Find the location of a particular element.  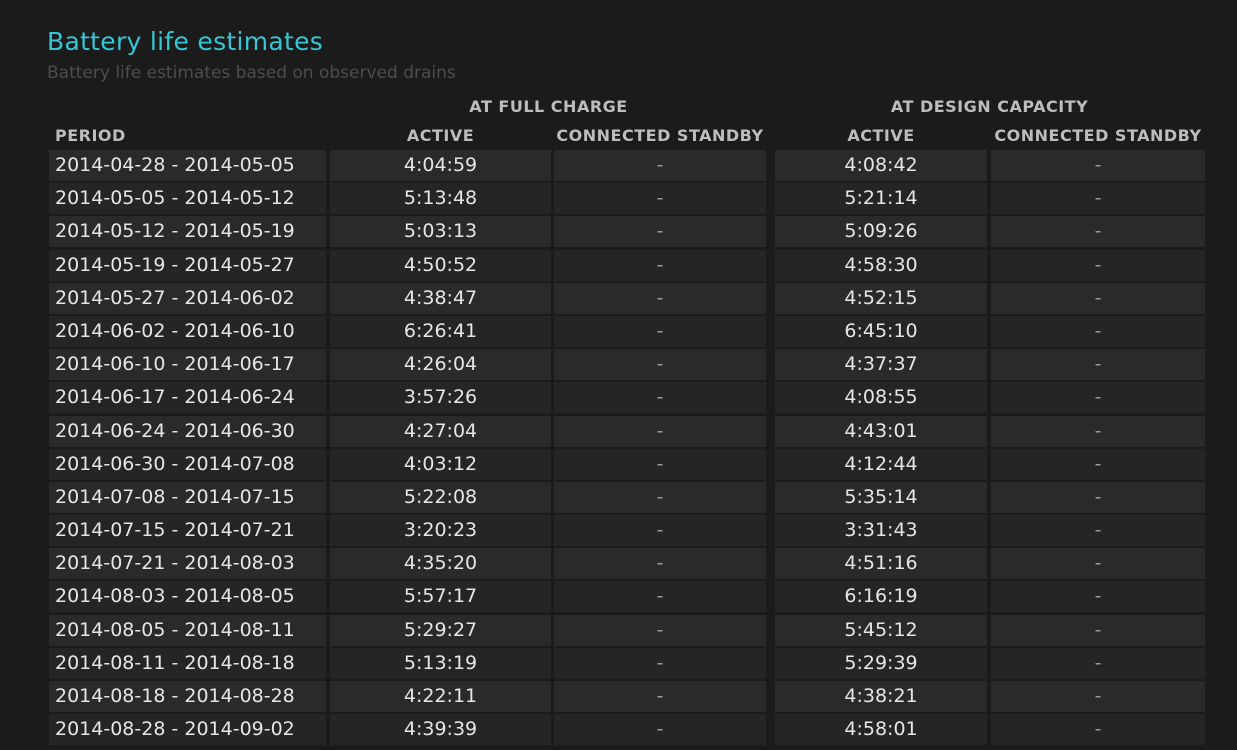

period-cell: 2014-06-10 - 2014-06-17 is located at coordinates (187, 365).